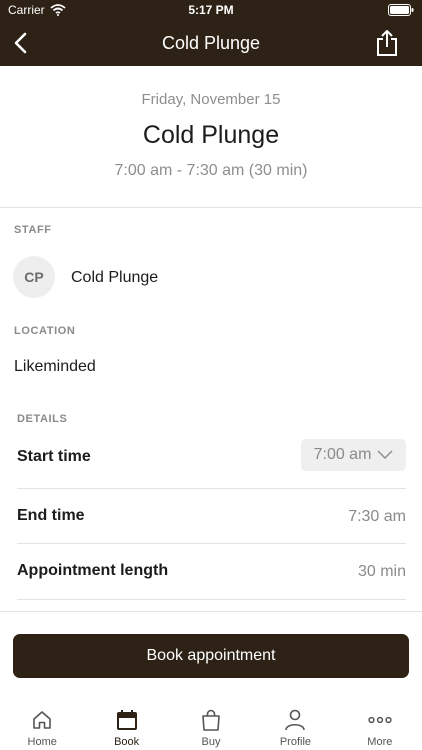  I want to click on start-time-select: 7:00 am, so click(353, 455).